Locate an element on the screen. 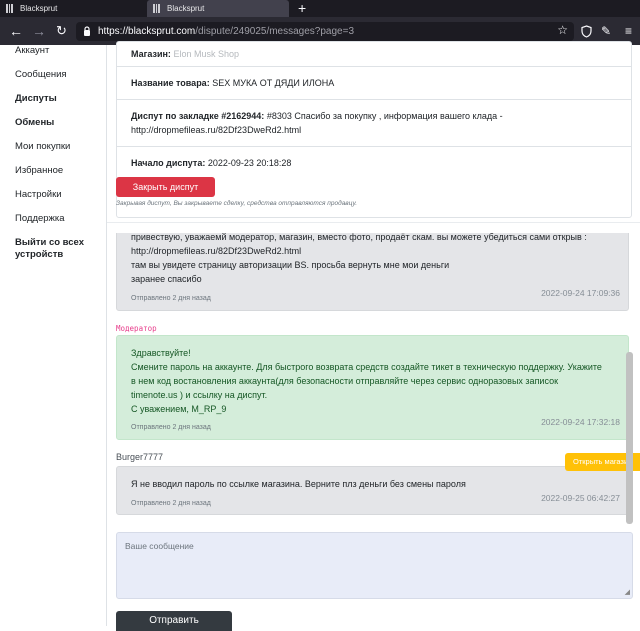 The height and width of the screenshot is (631, 640). sidebar-item-support: Поддержка is located at coordinates (40, 219).